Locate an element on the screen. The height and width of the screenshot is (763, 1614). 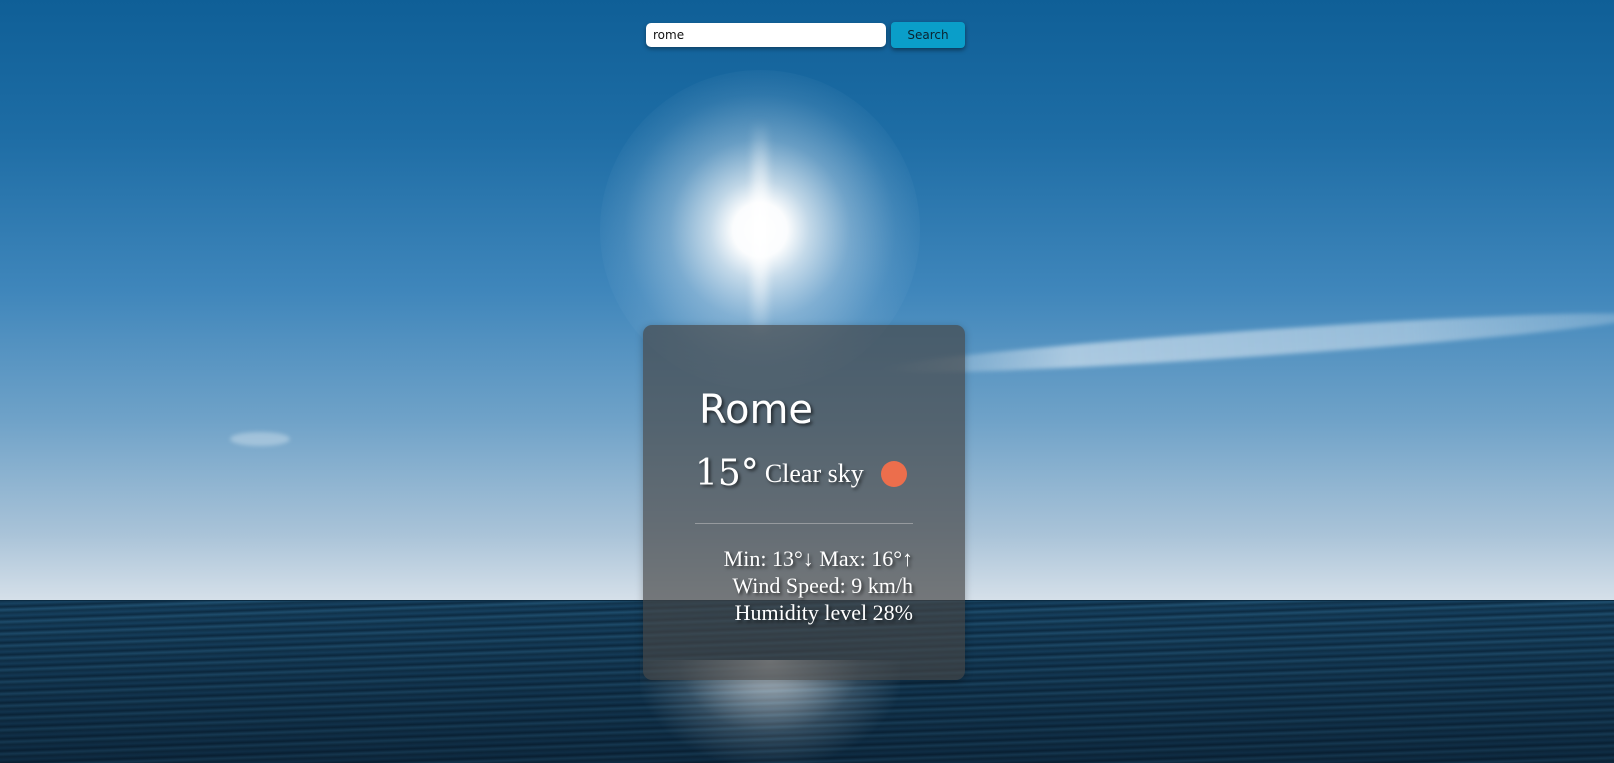
wind-speed: Wind Speed: 9 km/h is located at coordinates (822, 585).